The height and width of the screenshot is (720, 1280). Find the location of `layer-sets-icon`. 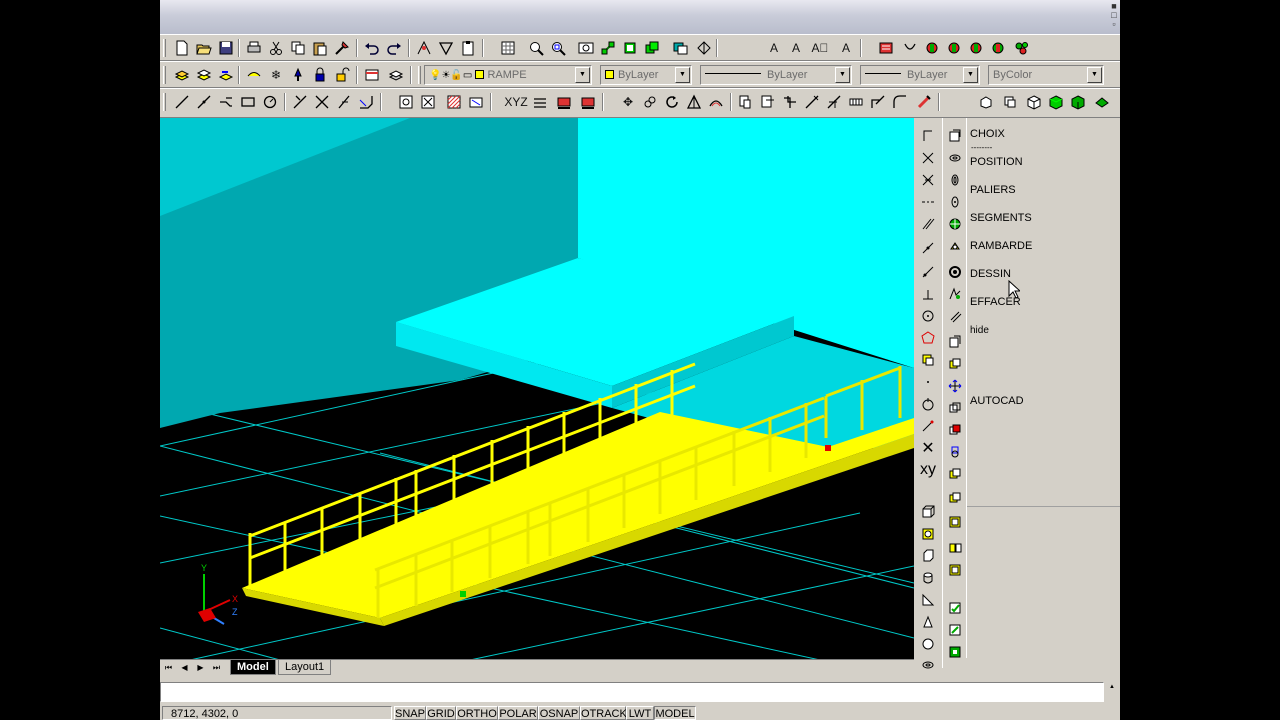

layer-sets-icon is located at coordinates (320, 75).